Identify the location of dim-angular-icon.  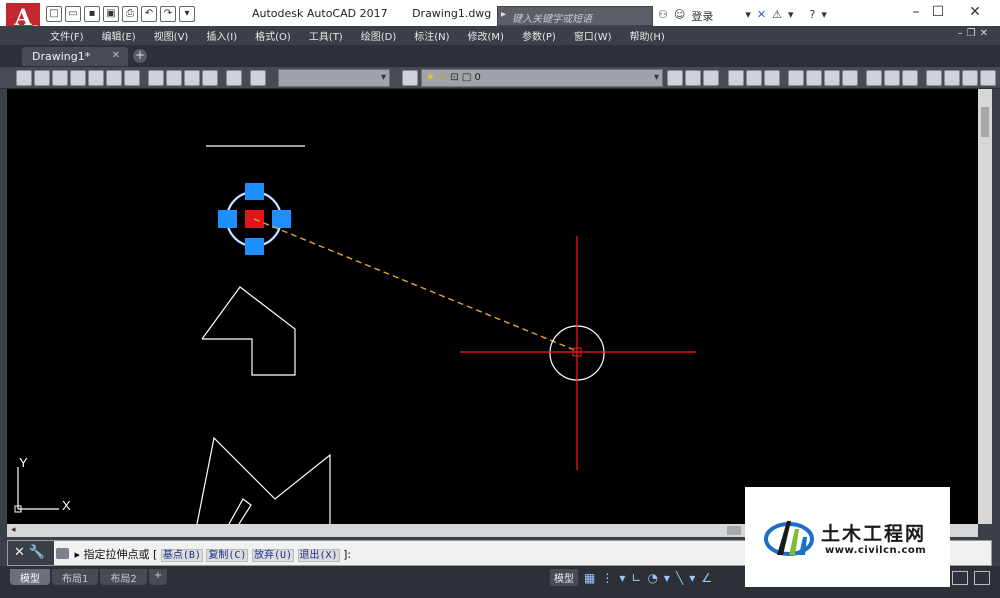
(970, 78).